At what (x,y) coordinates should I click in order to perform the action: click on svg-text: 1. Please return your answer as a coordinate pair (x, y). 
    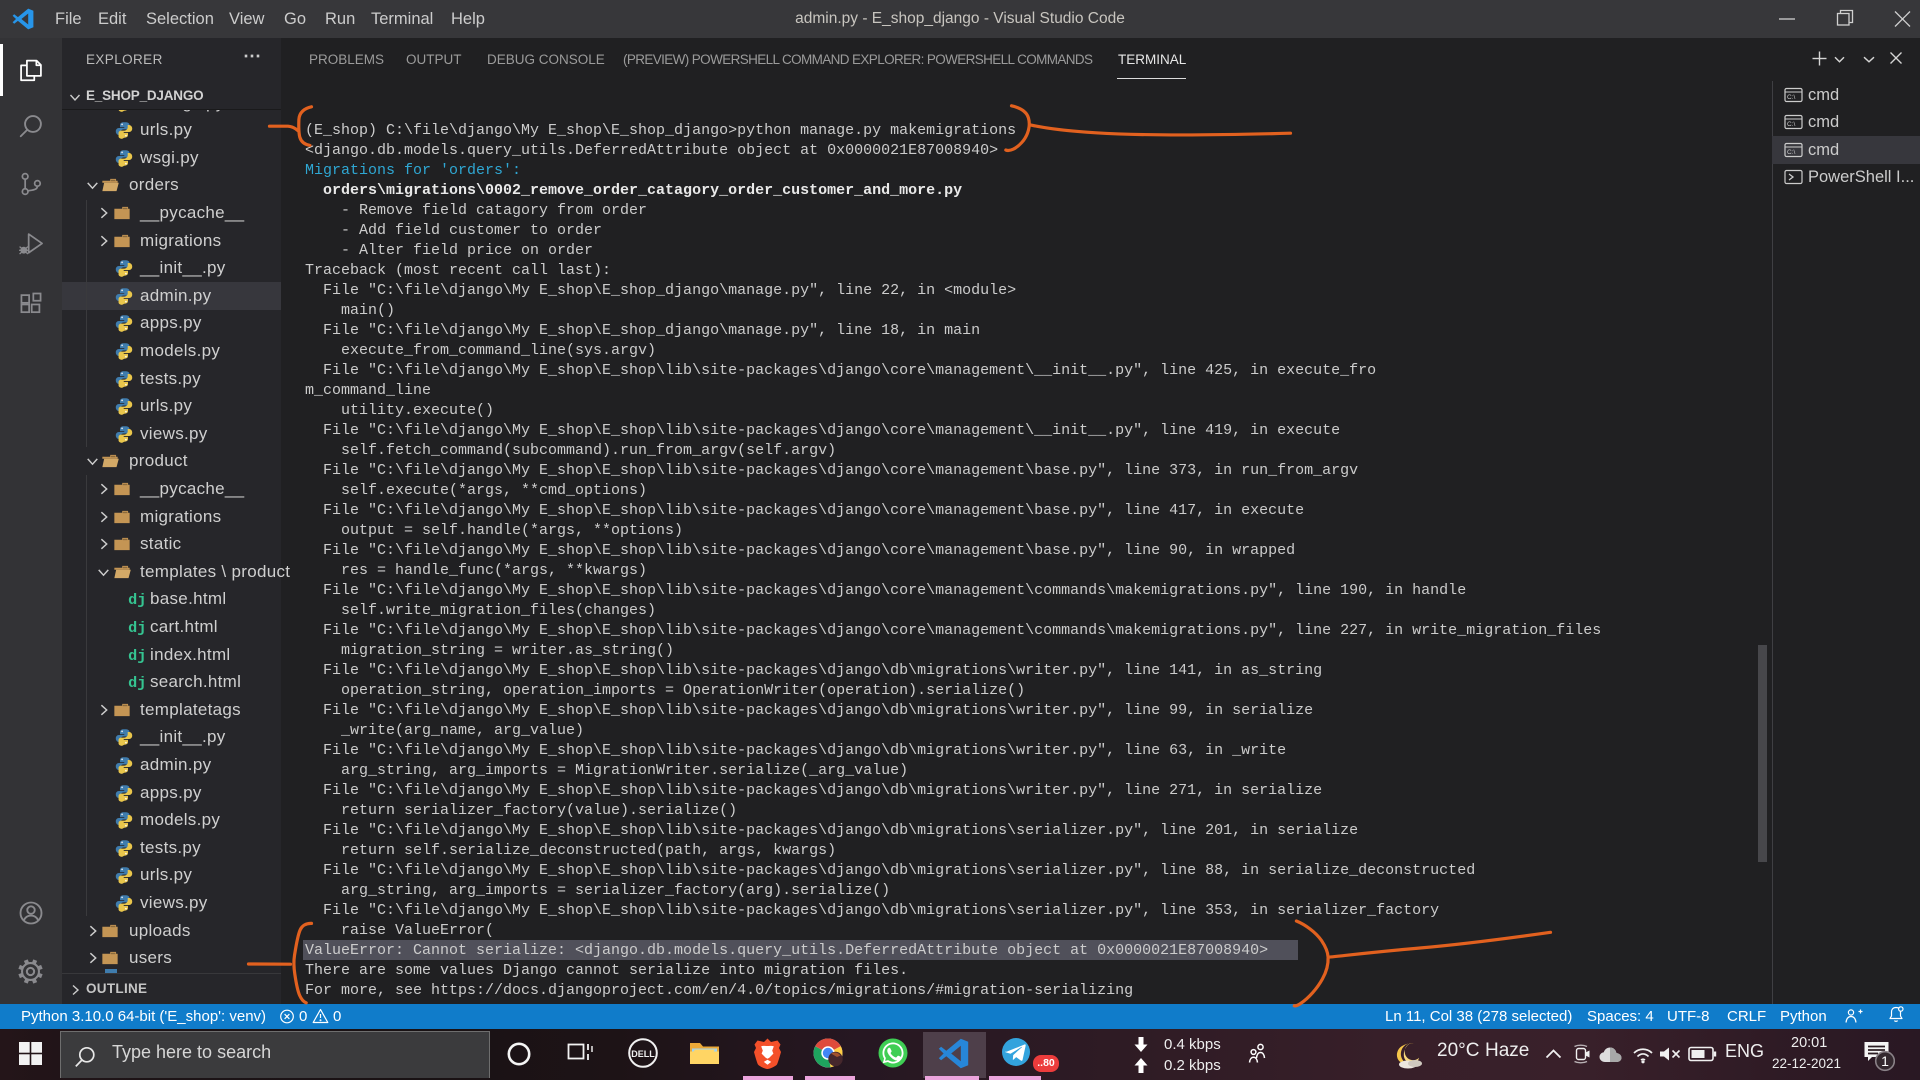
    Looking at the image, I should click on (1885, 1061).